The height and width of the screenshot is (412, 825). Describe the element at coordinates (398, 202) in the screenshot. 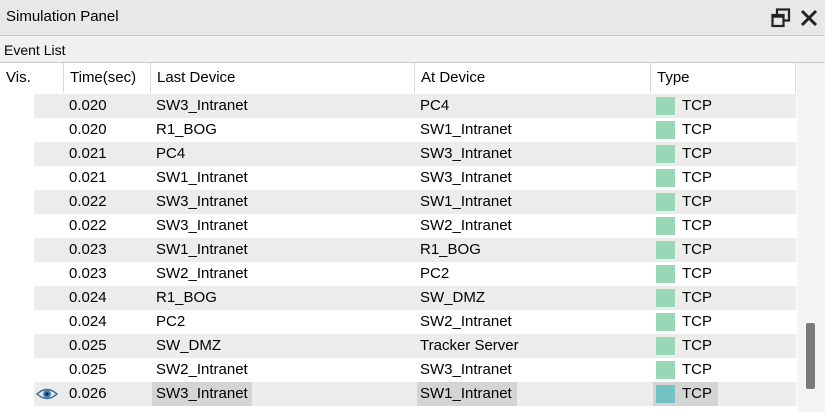

I see `table-row: 0.022 SW3_Intranet SW1_Intranet TCP` at that location.